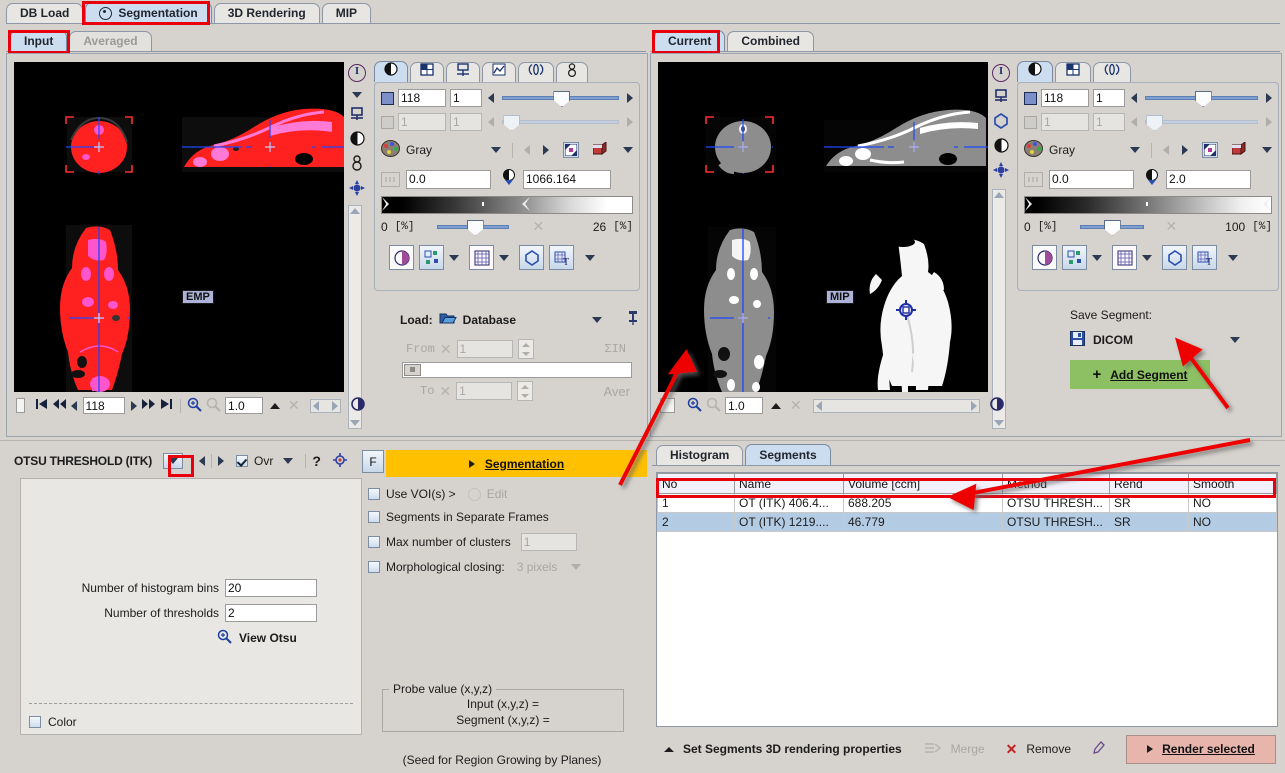  What do you see at coordinates (823, 227) in the screenshot?
I see `right-image-viewport: MIP` at bounding box center [823, 227].